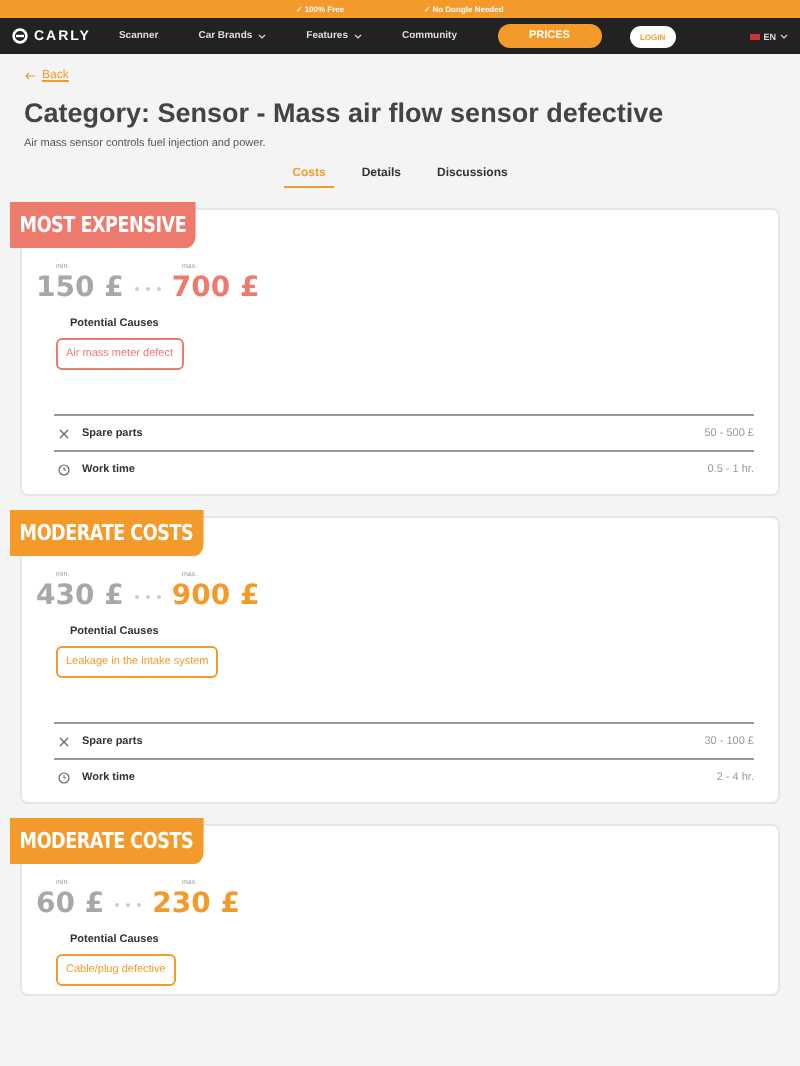 Image resolution: width=800 pixels, height=1066 pixels. I want to click on max-price: 900 £, so click(215, 596).